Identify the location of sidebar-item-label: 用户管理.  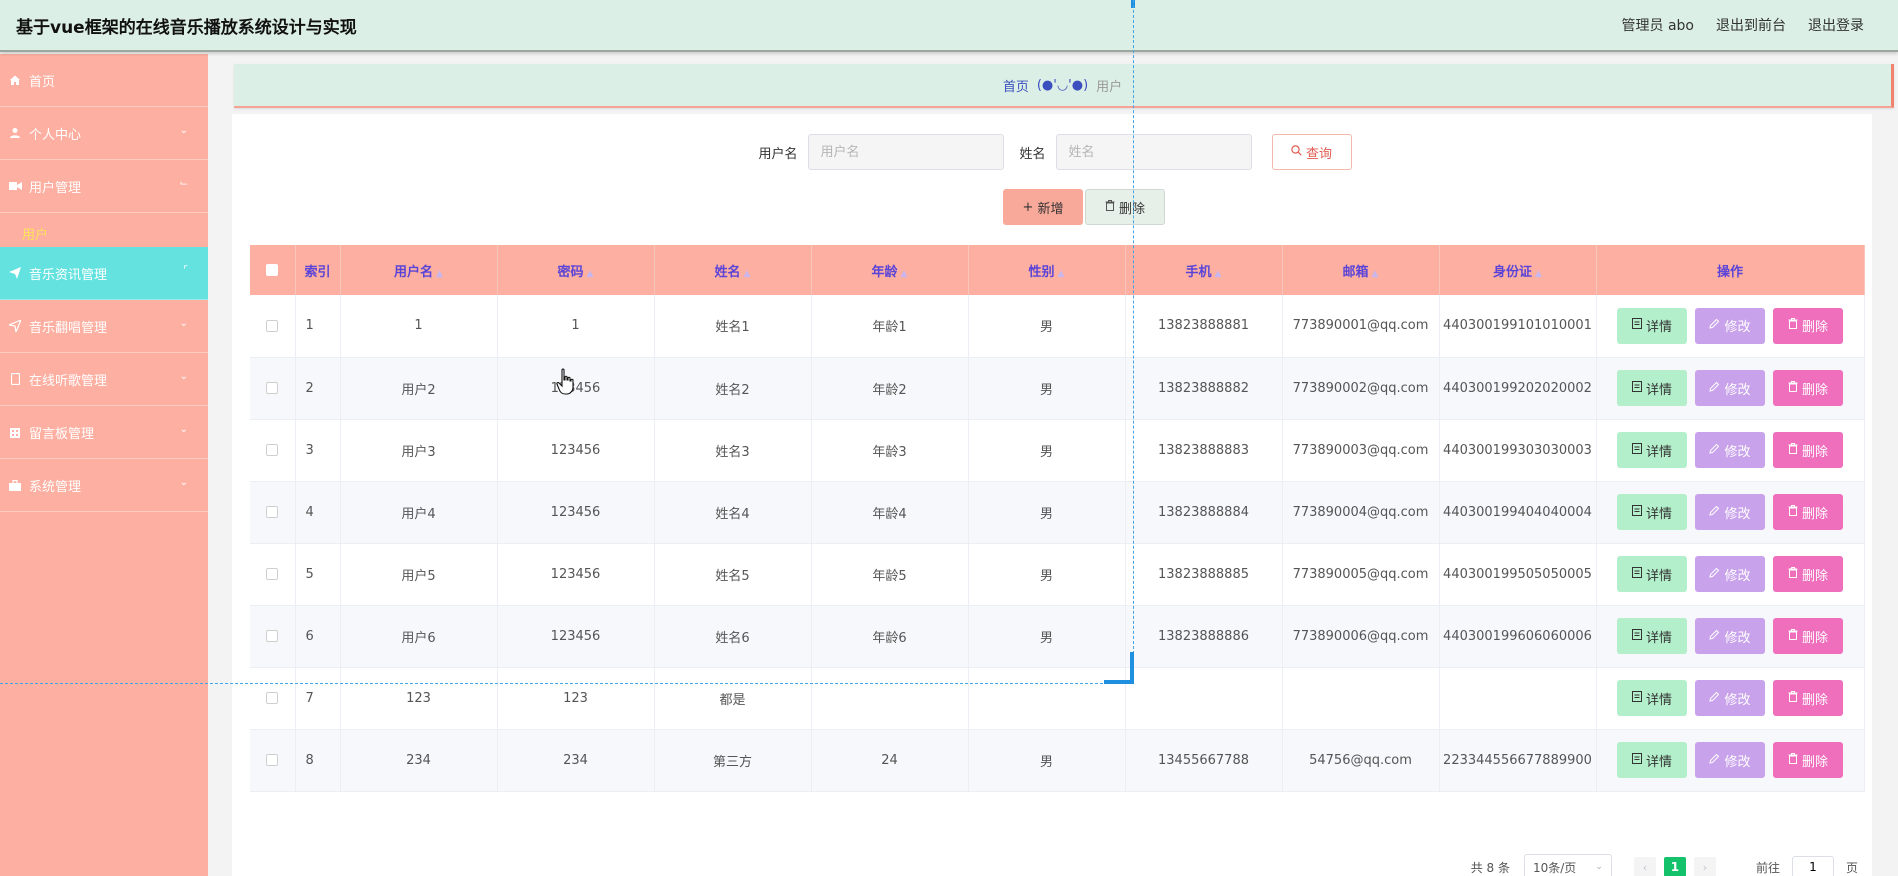
(55, 188).